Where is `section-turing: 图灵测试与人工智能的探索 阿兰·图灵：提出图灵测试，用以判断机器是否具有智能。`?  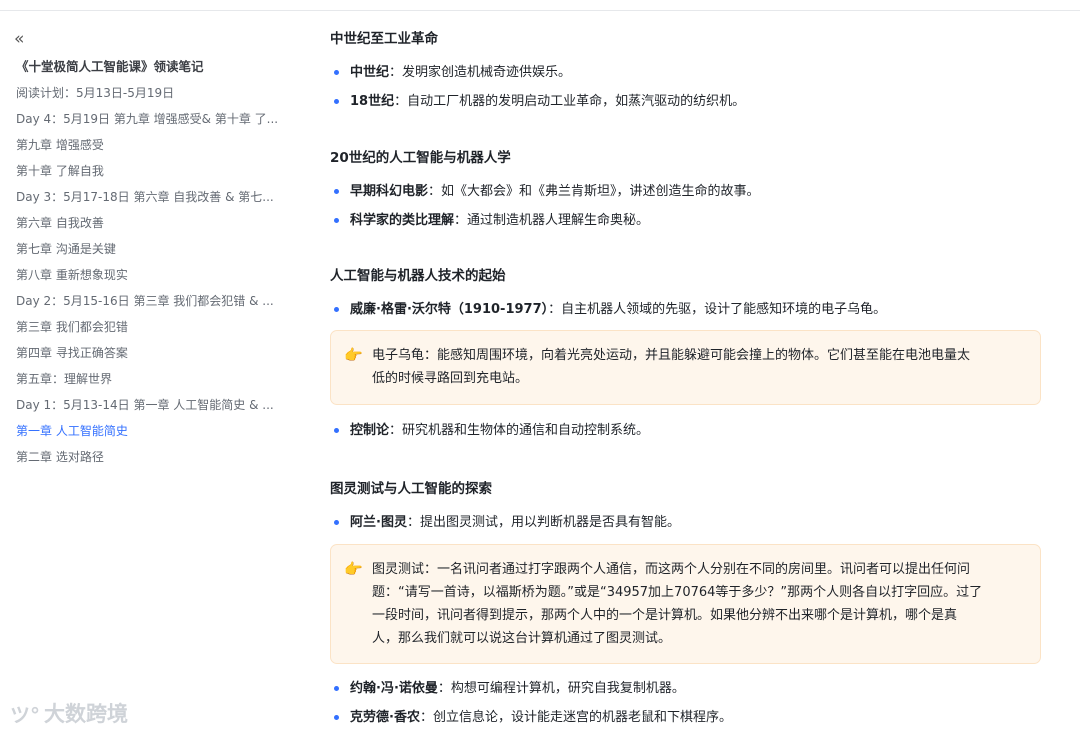 section-turing: 图灵测试与人工智能的探索 阿兰·图灵：提出图灵测试，用以判断机器是否具有智能。 is located at coordinates (690, 503).